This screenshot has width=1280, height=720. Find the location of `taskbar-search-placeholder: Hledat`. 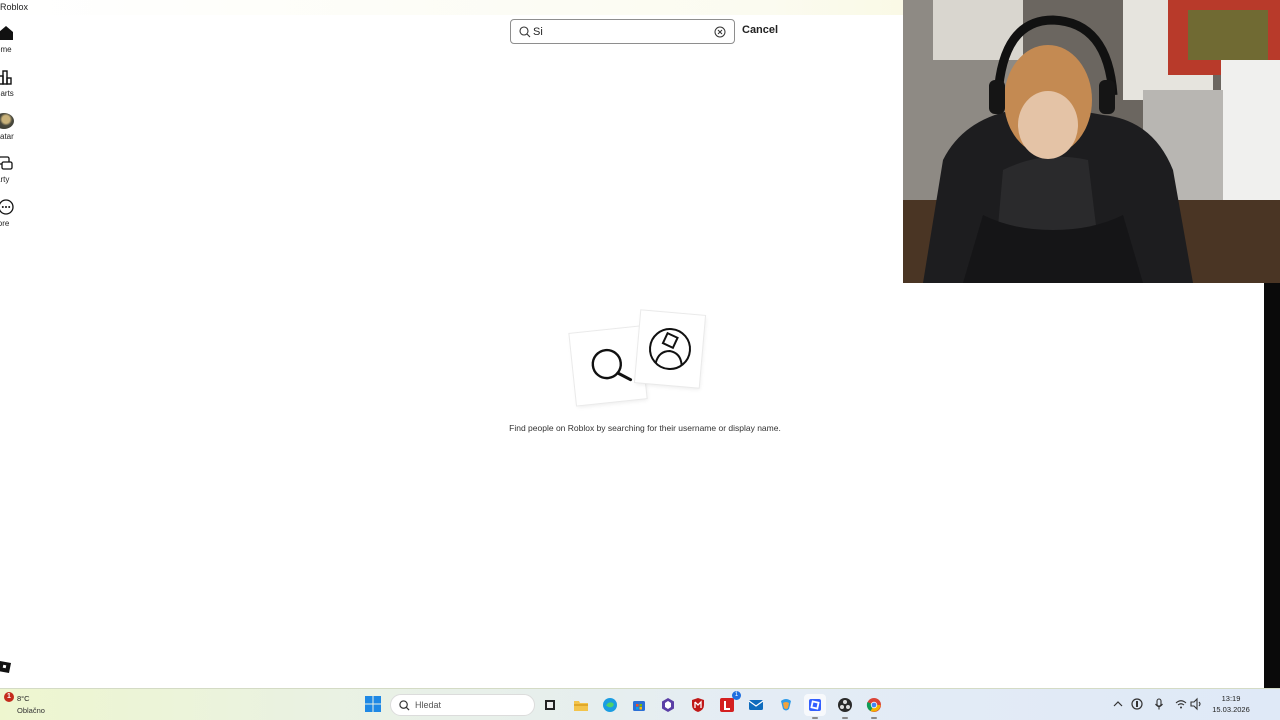

taskbar-search-placeholder: Hledat is located at coordinates (428, 705).